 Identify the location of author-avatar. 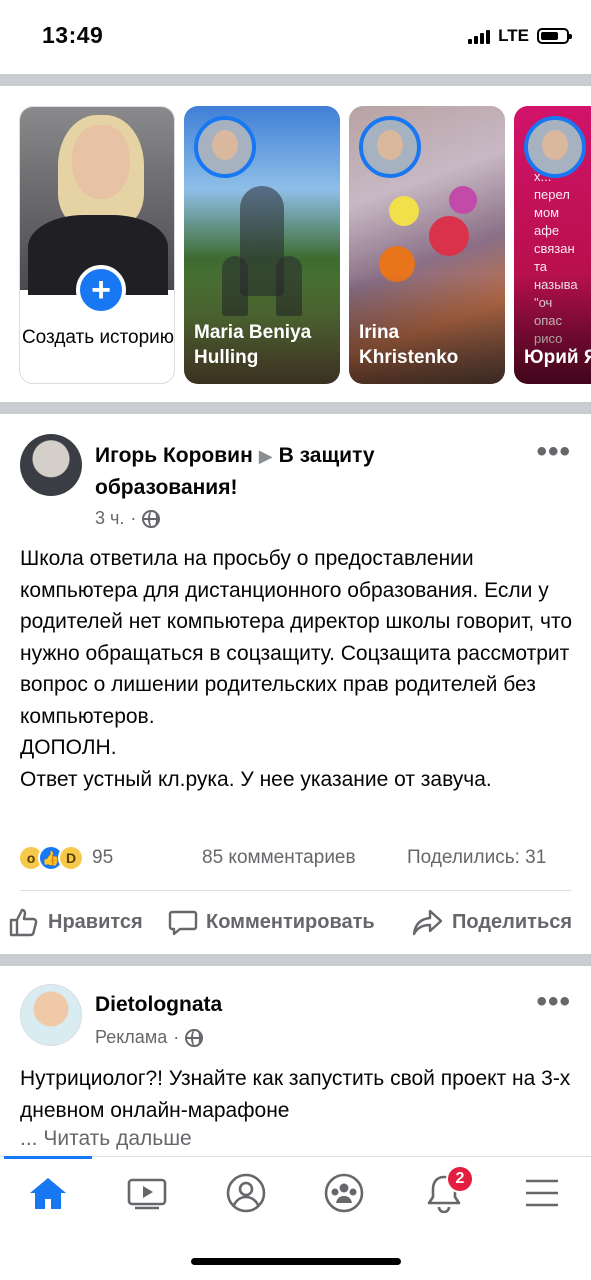
(51, 465).